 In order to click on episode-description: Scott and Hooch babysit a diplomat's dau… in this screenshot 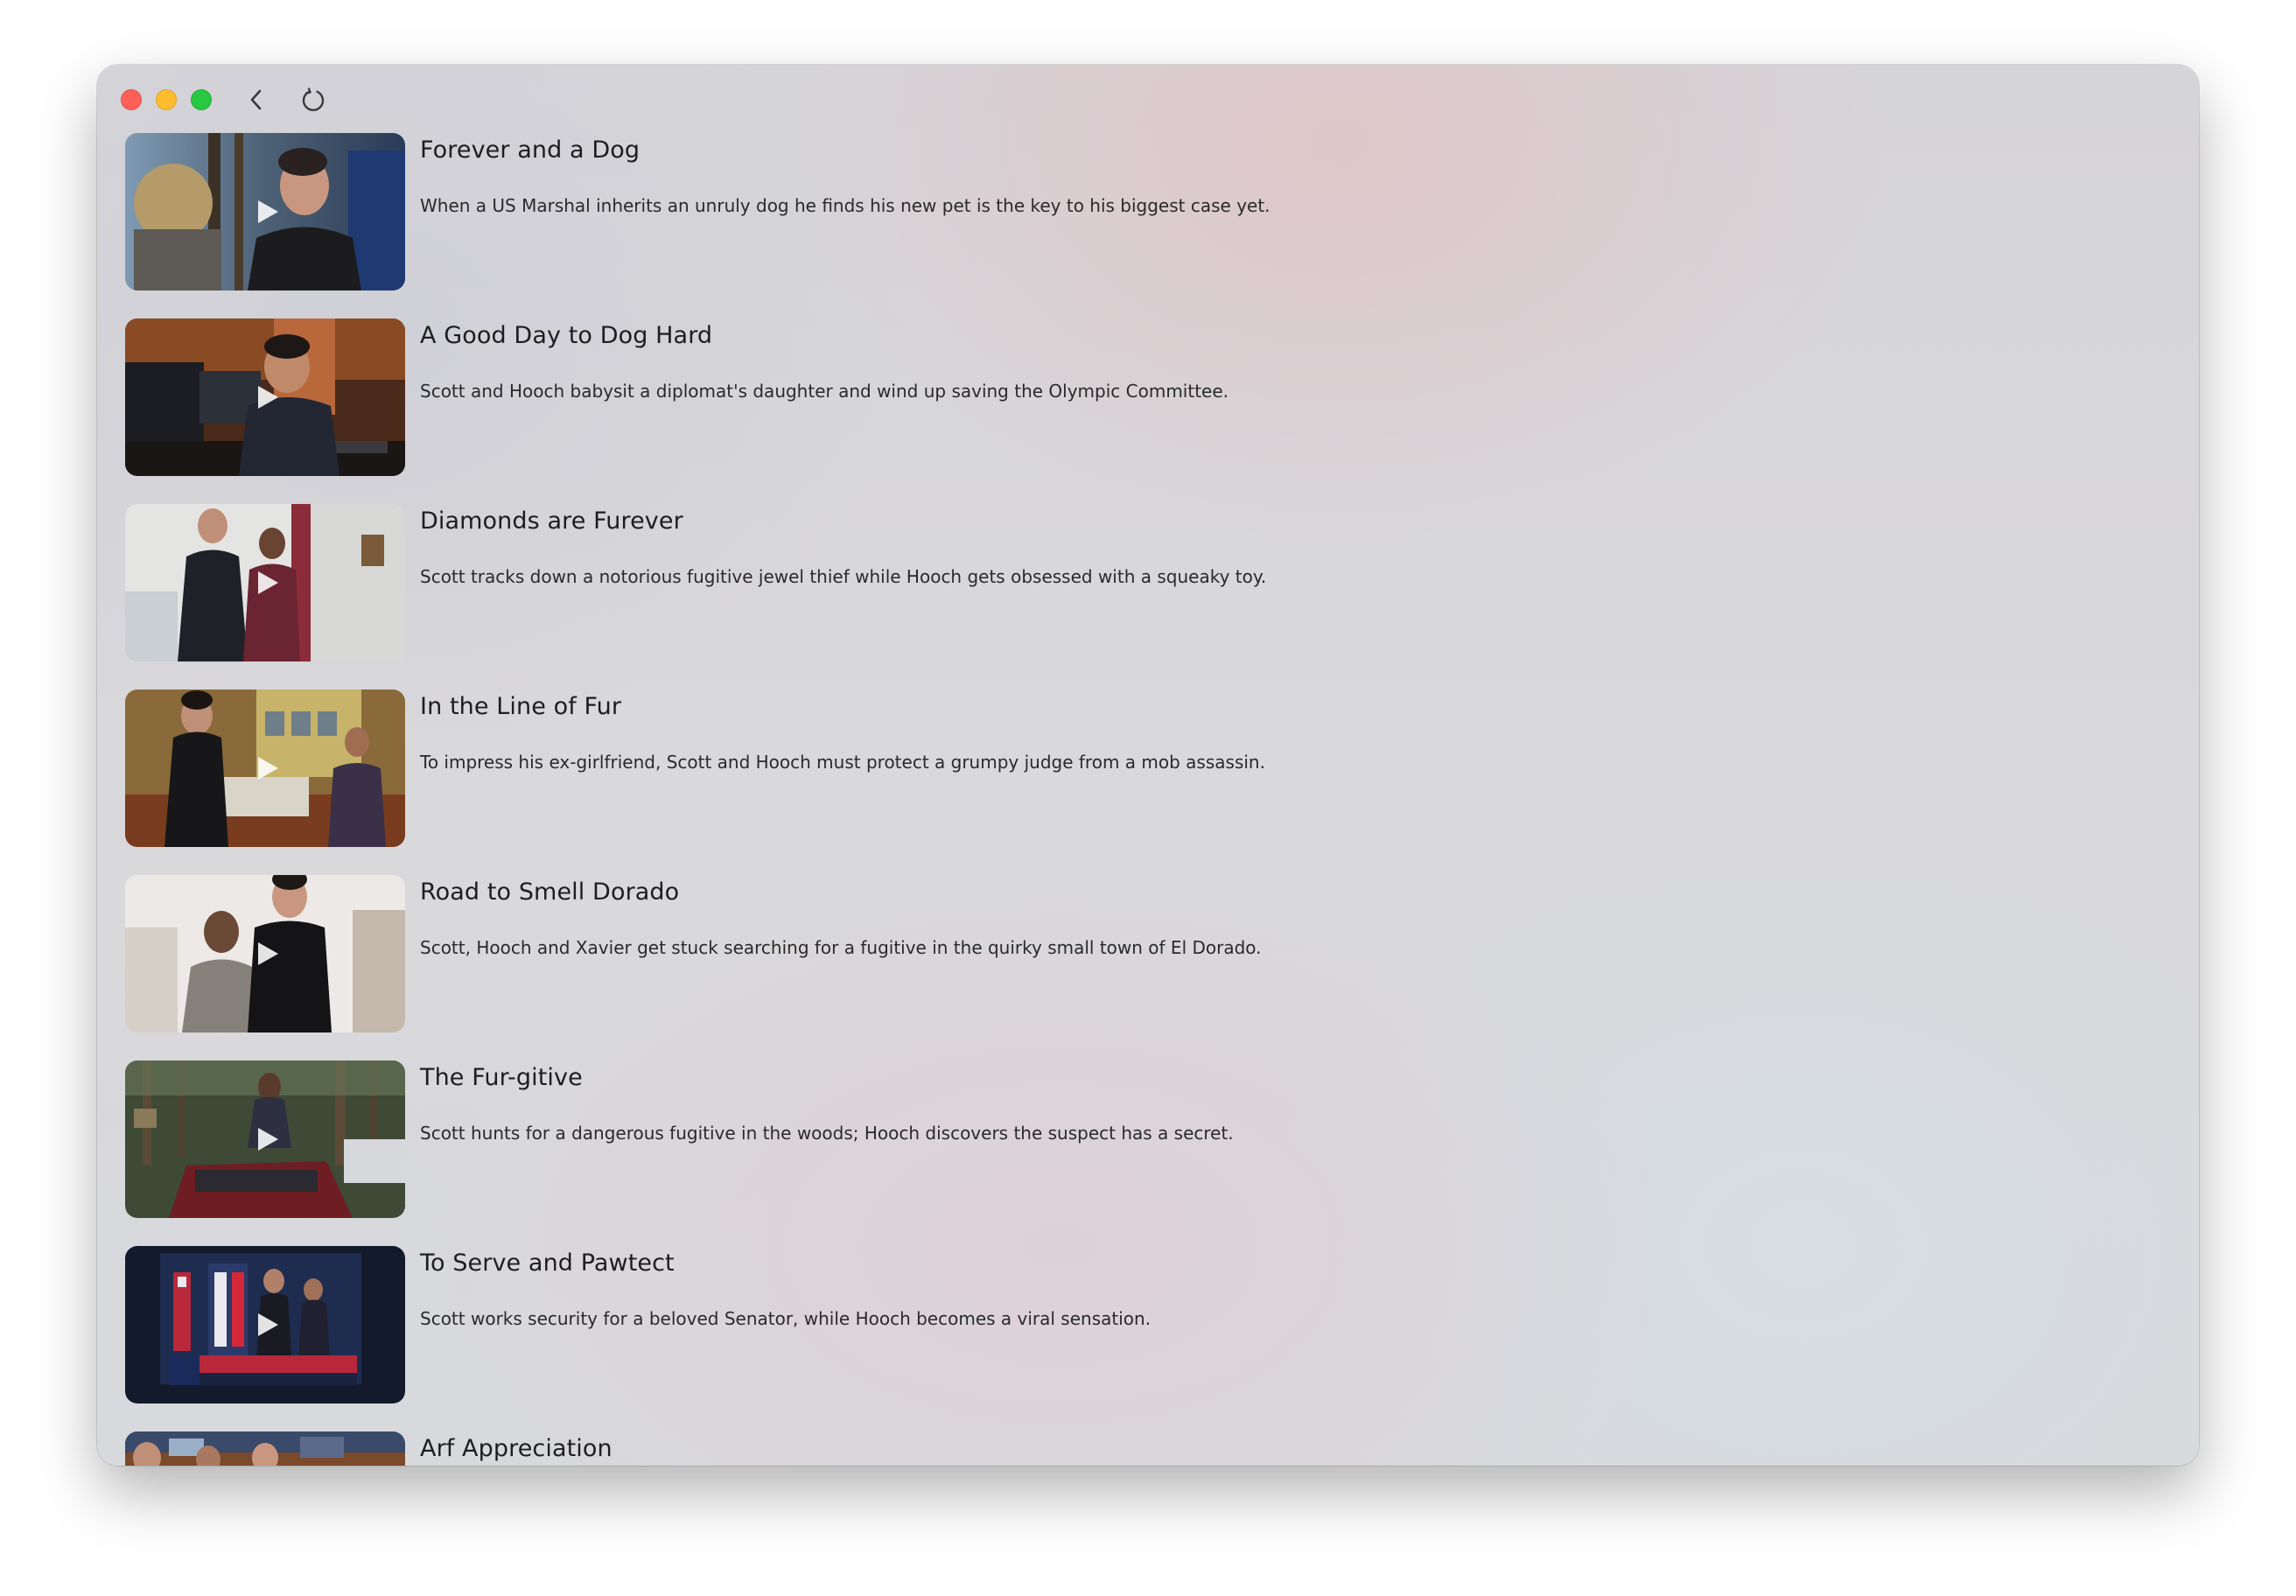, I will do `click(824, 391)`.